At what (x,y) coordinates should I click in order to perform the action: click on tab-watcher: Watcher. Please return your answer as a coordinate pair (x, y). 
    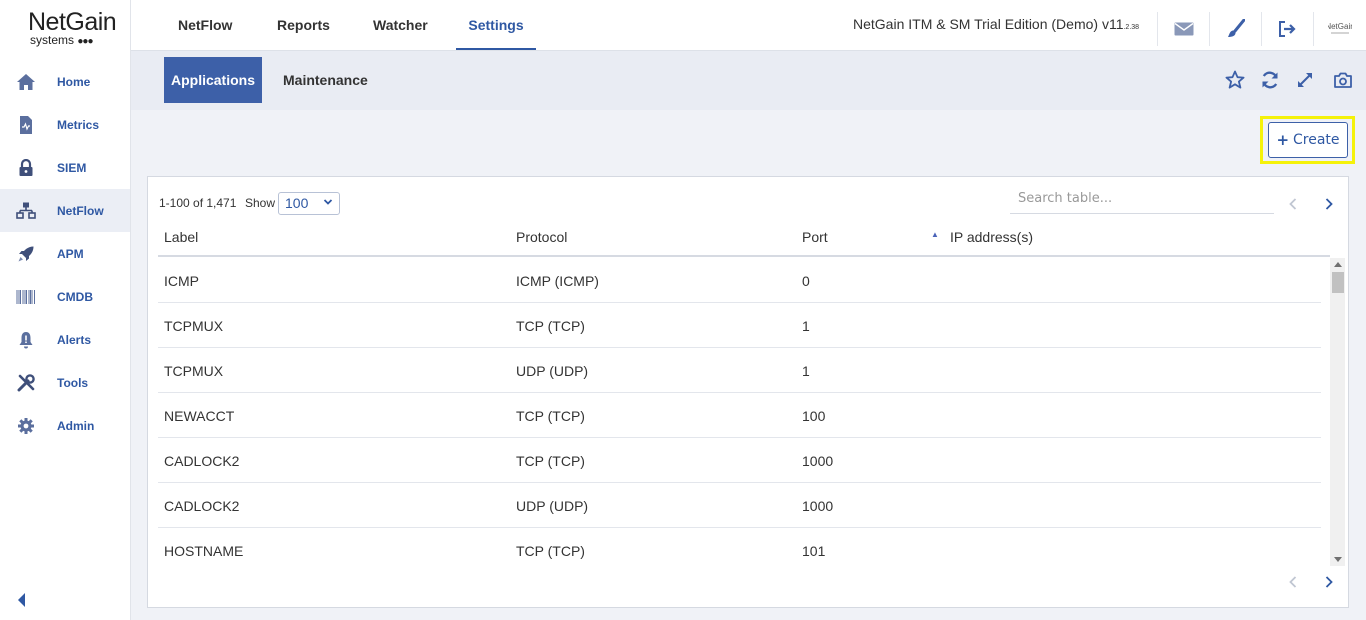
    Looking at the image, I should click on (400, 25).